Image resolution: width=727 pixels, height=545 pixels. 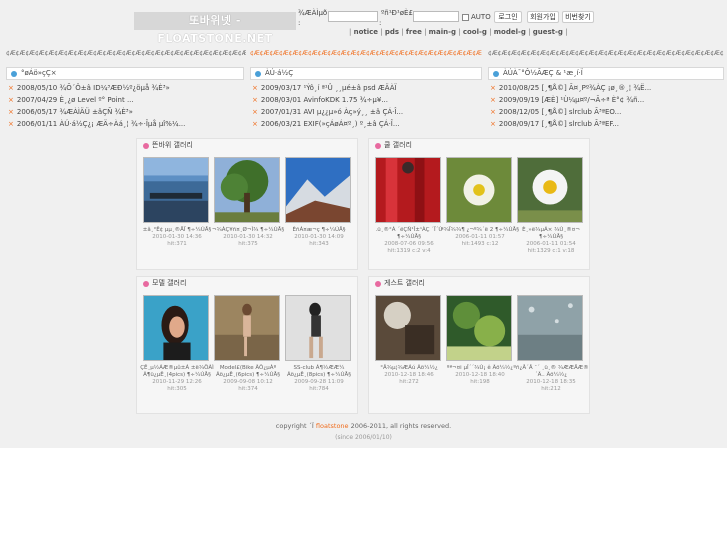 I want to click on pds-tab: ÀÚ·á½Ç, so click(x=366, y=73).